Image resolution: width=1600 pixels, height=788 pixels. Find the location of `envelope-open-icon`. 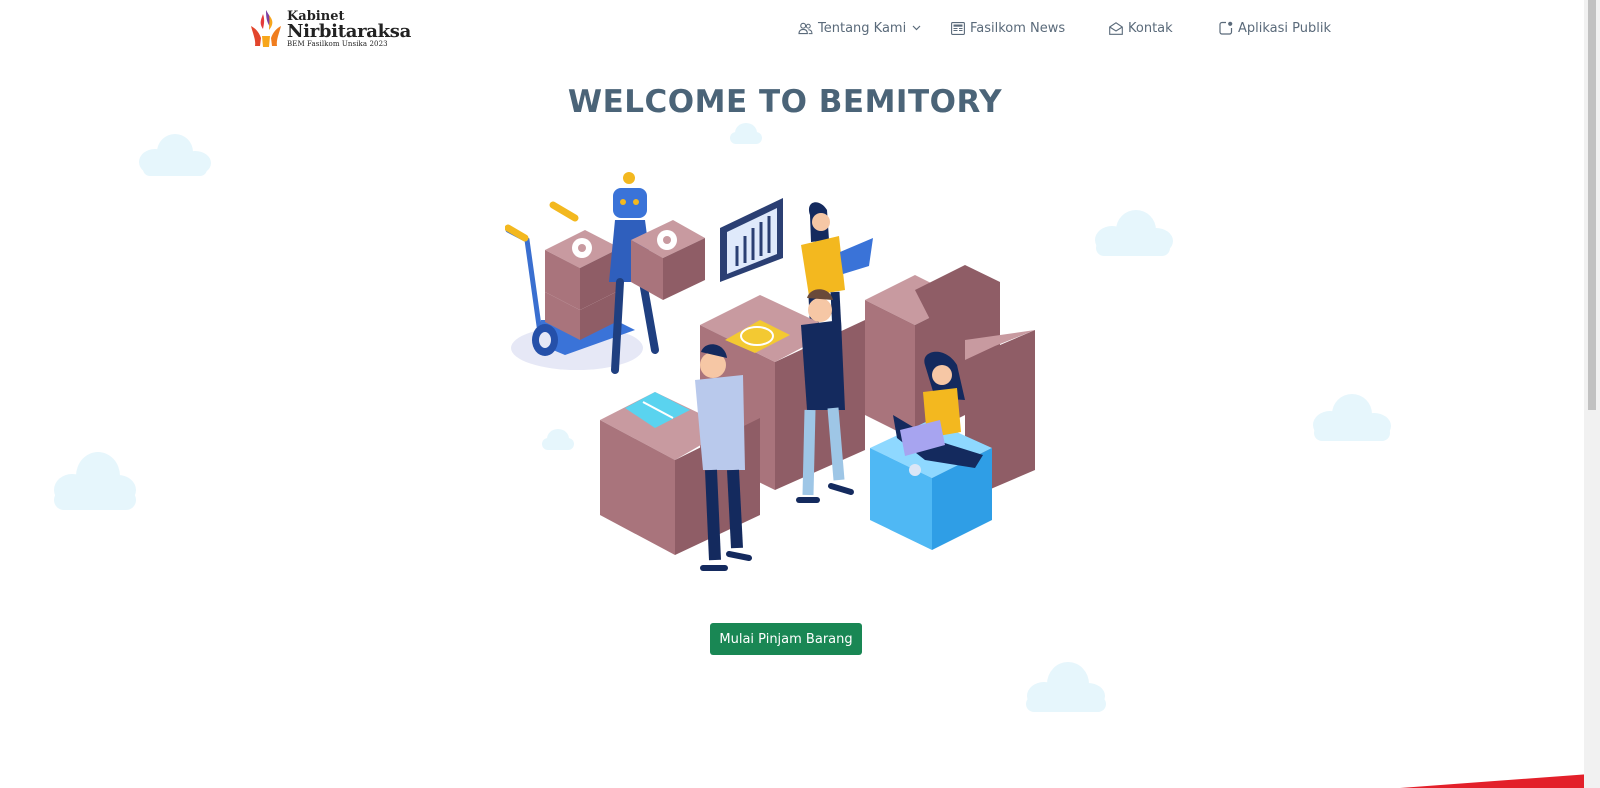

envelope-open-icon is located at coordinates (1116, 28).